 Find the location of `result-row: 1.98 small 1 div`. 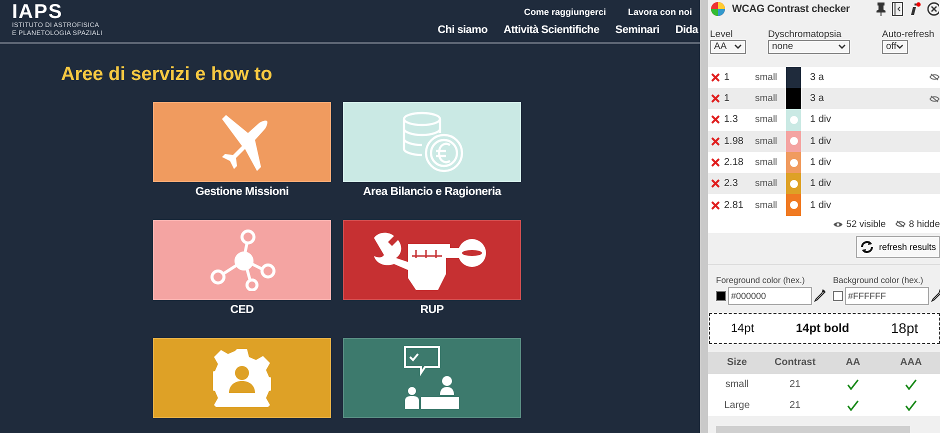

result-row: 1.98 small 1 div is located at coordinates (824, 141).